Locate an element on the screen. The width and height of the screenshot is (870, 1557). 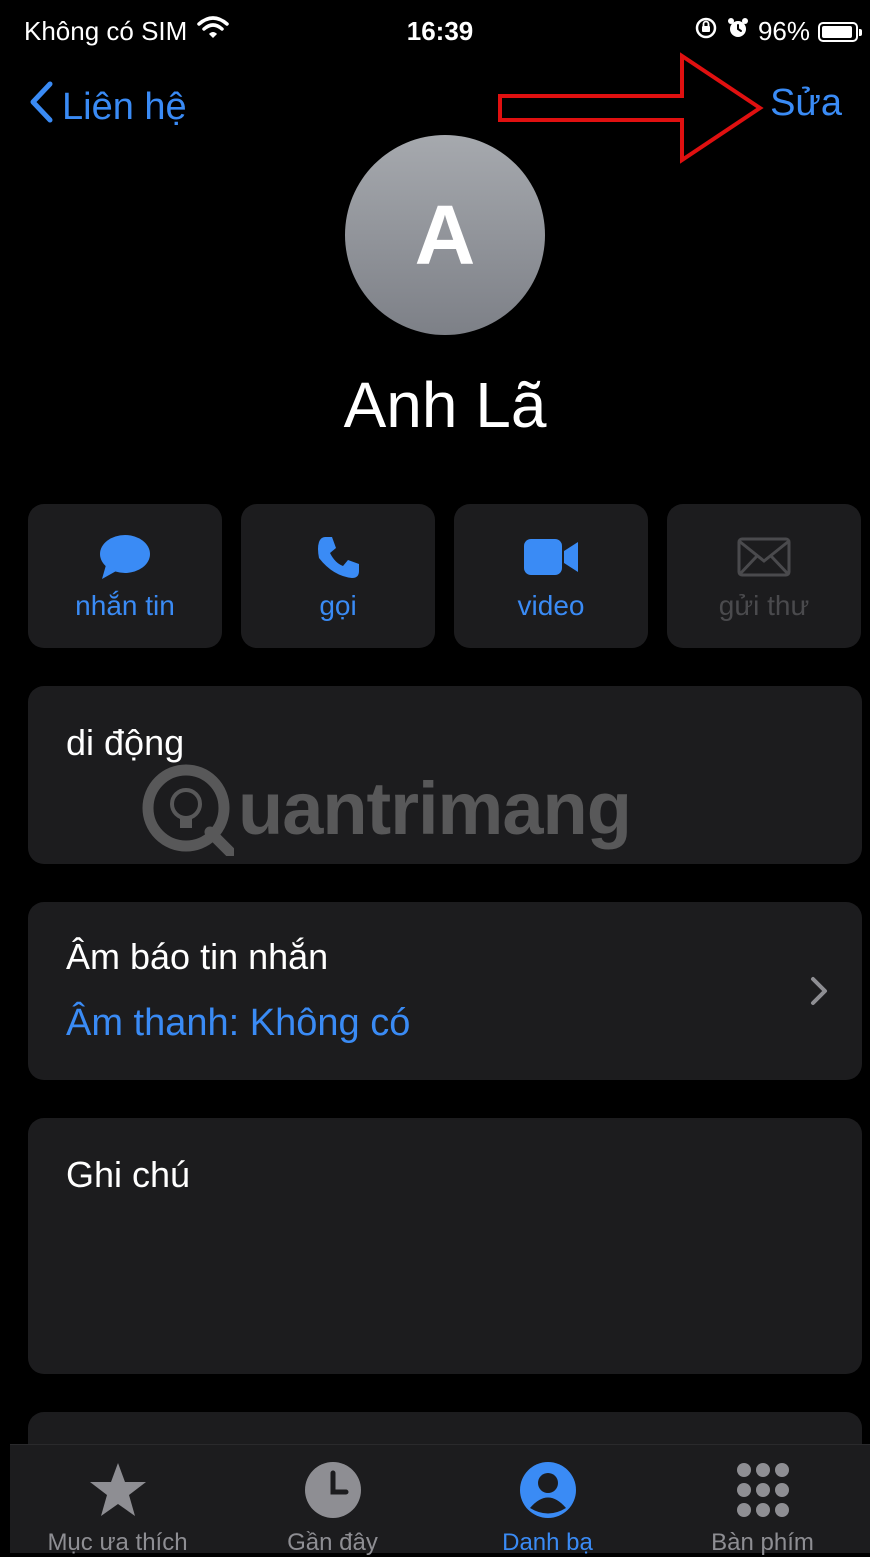
tab-keypad: Bàn phím is located at coordinates (762, 1500).